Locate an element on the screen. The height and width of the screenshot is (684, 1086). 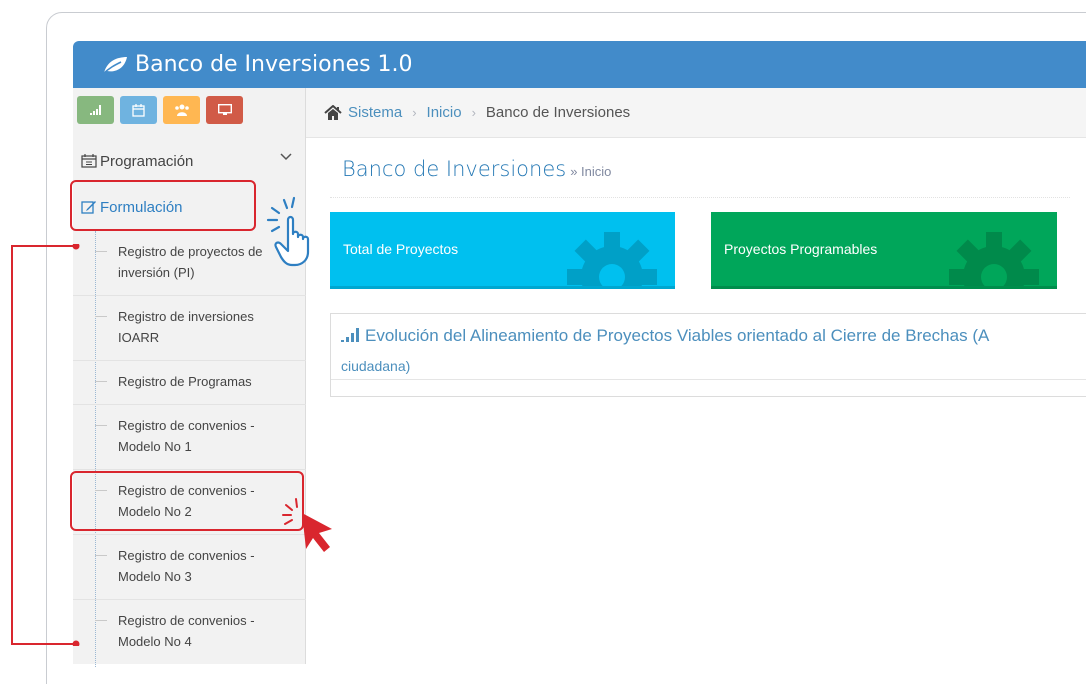
submenu-item-registro-ioarr: Registro de inversiones IOARR is located at coordinates (189, 328).